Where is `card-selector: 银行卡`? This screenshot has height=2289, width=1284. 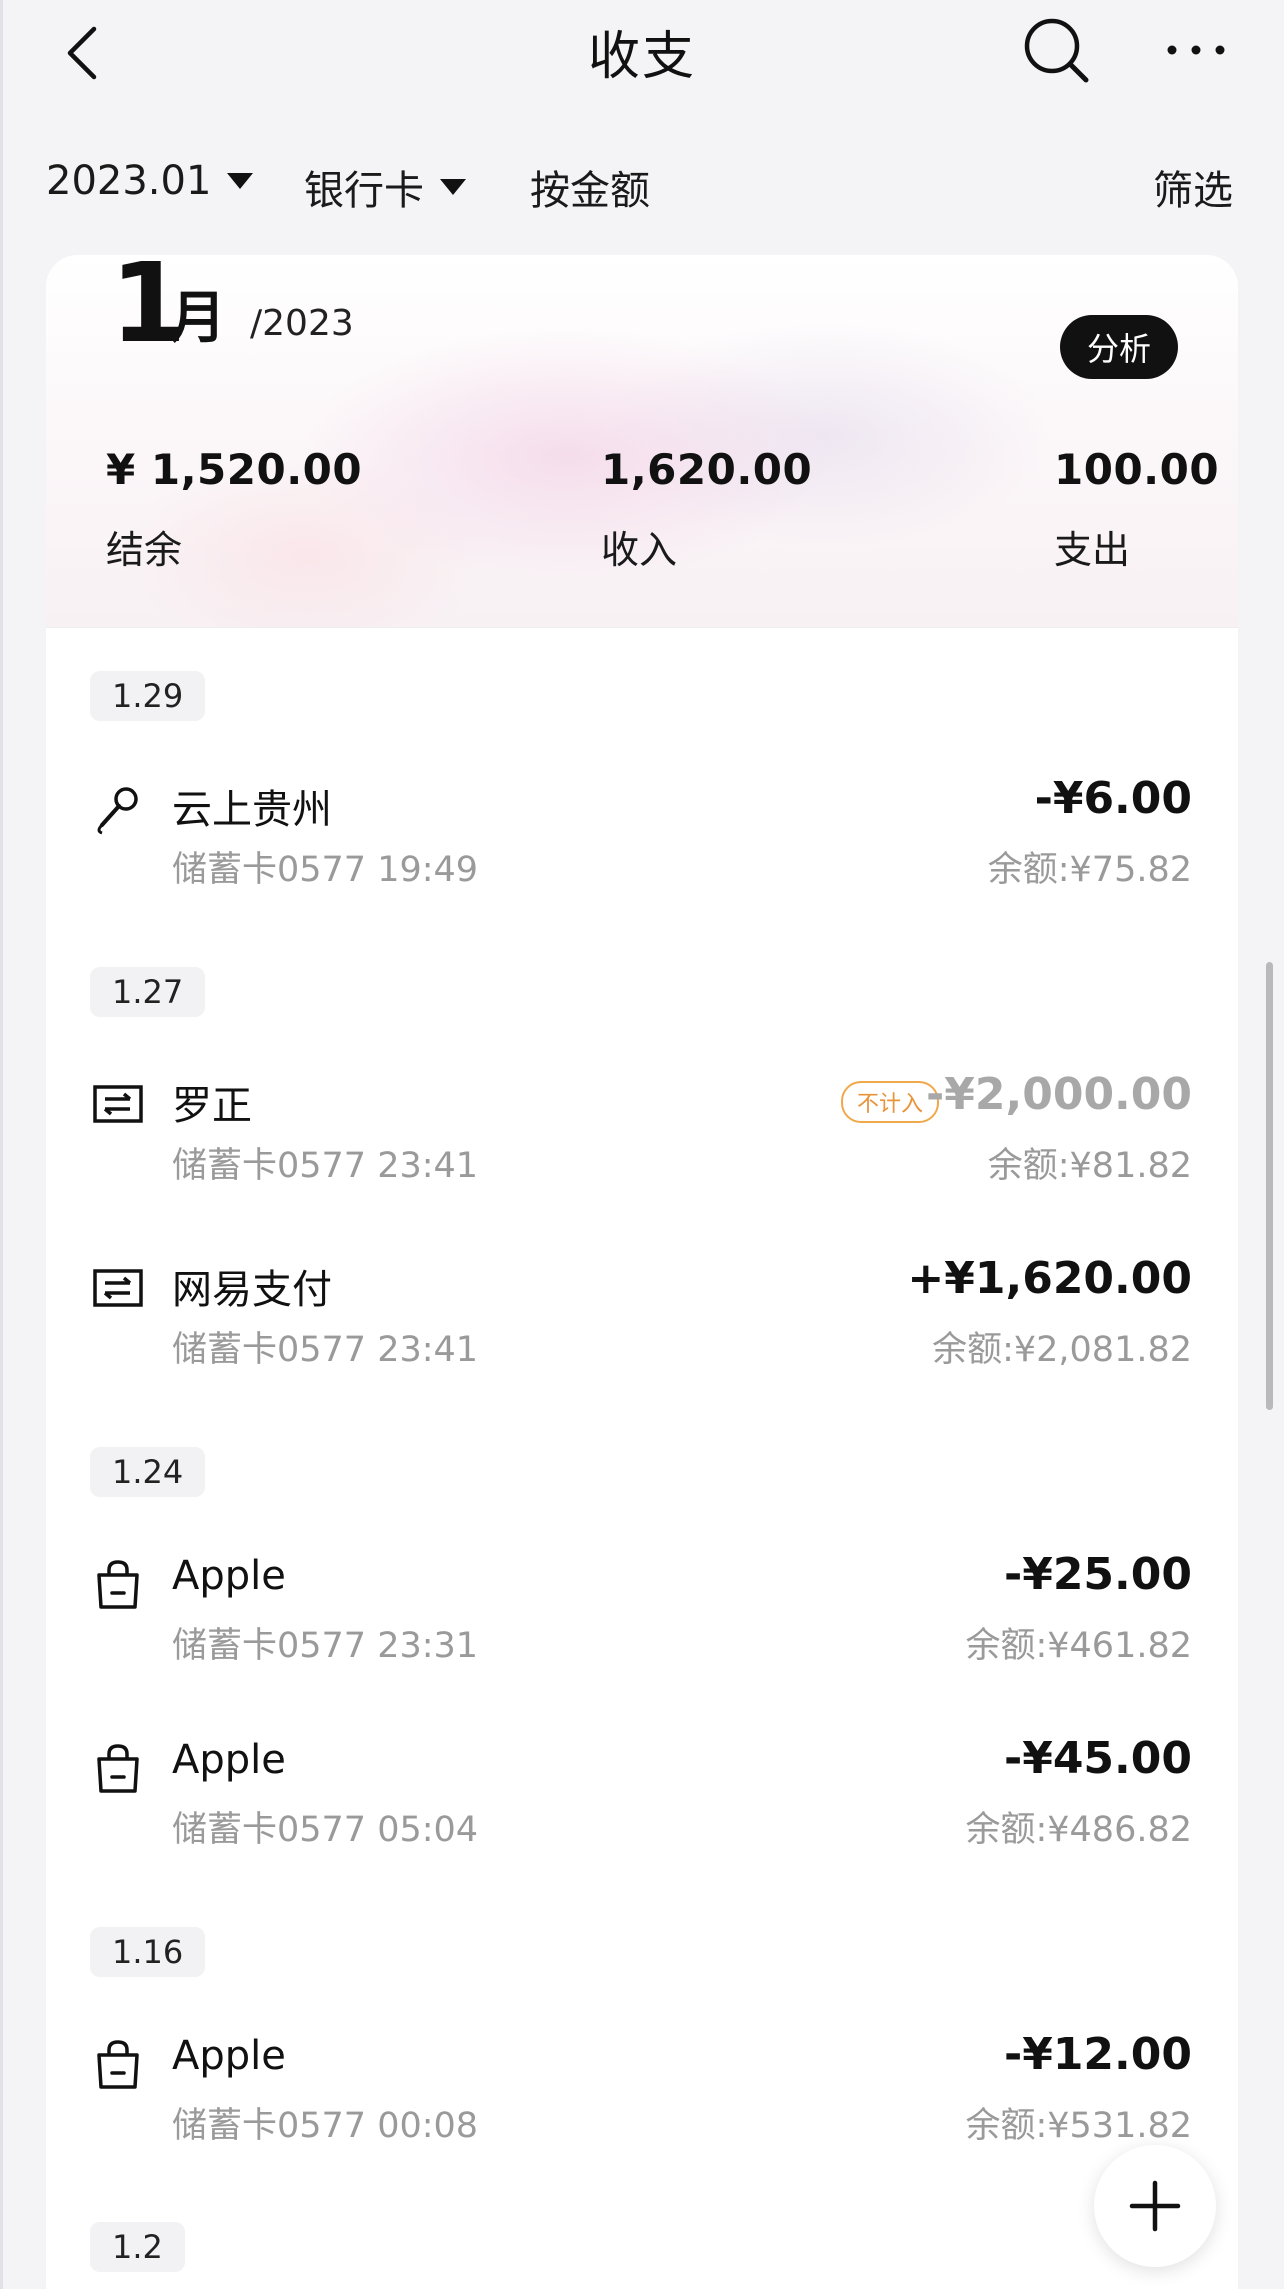
card-selector: 银行卡 is located at coordinates (385, 187).